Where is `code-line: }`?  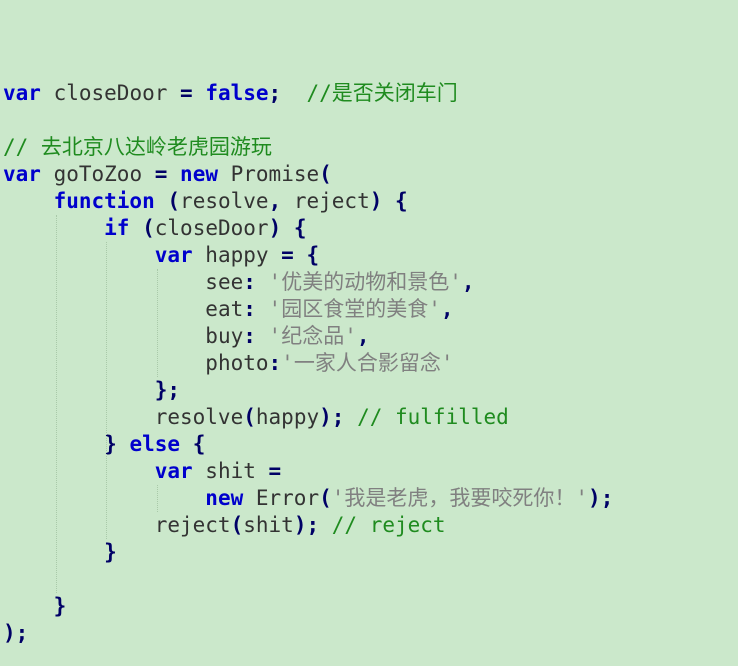 code-line: } is located at coordinates (370, 552).